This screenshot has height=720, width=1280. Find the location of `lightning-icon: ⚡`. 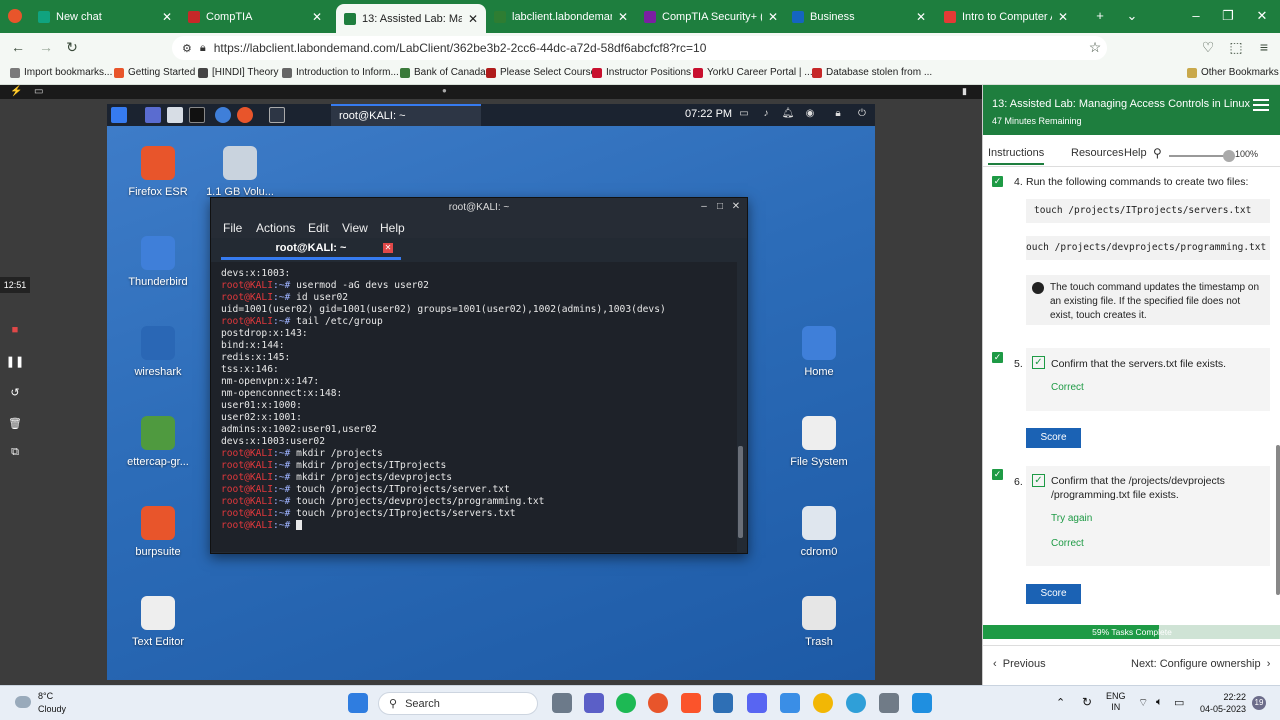

lightning-icon: ⚡ is located at coordinates (16, 91).